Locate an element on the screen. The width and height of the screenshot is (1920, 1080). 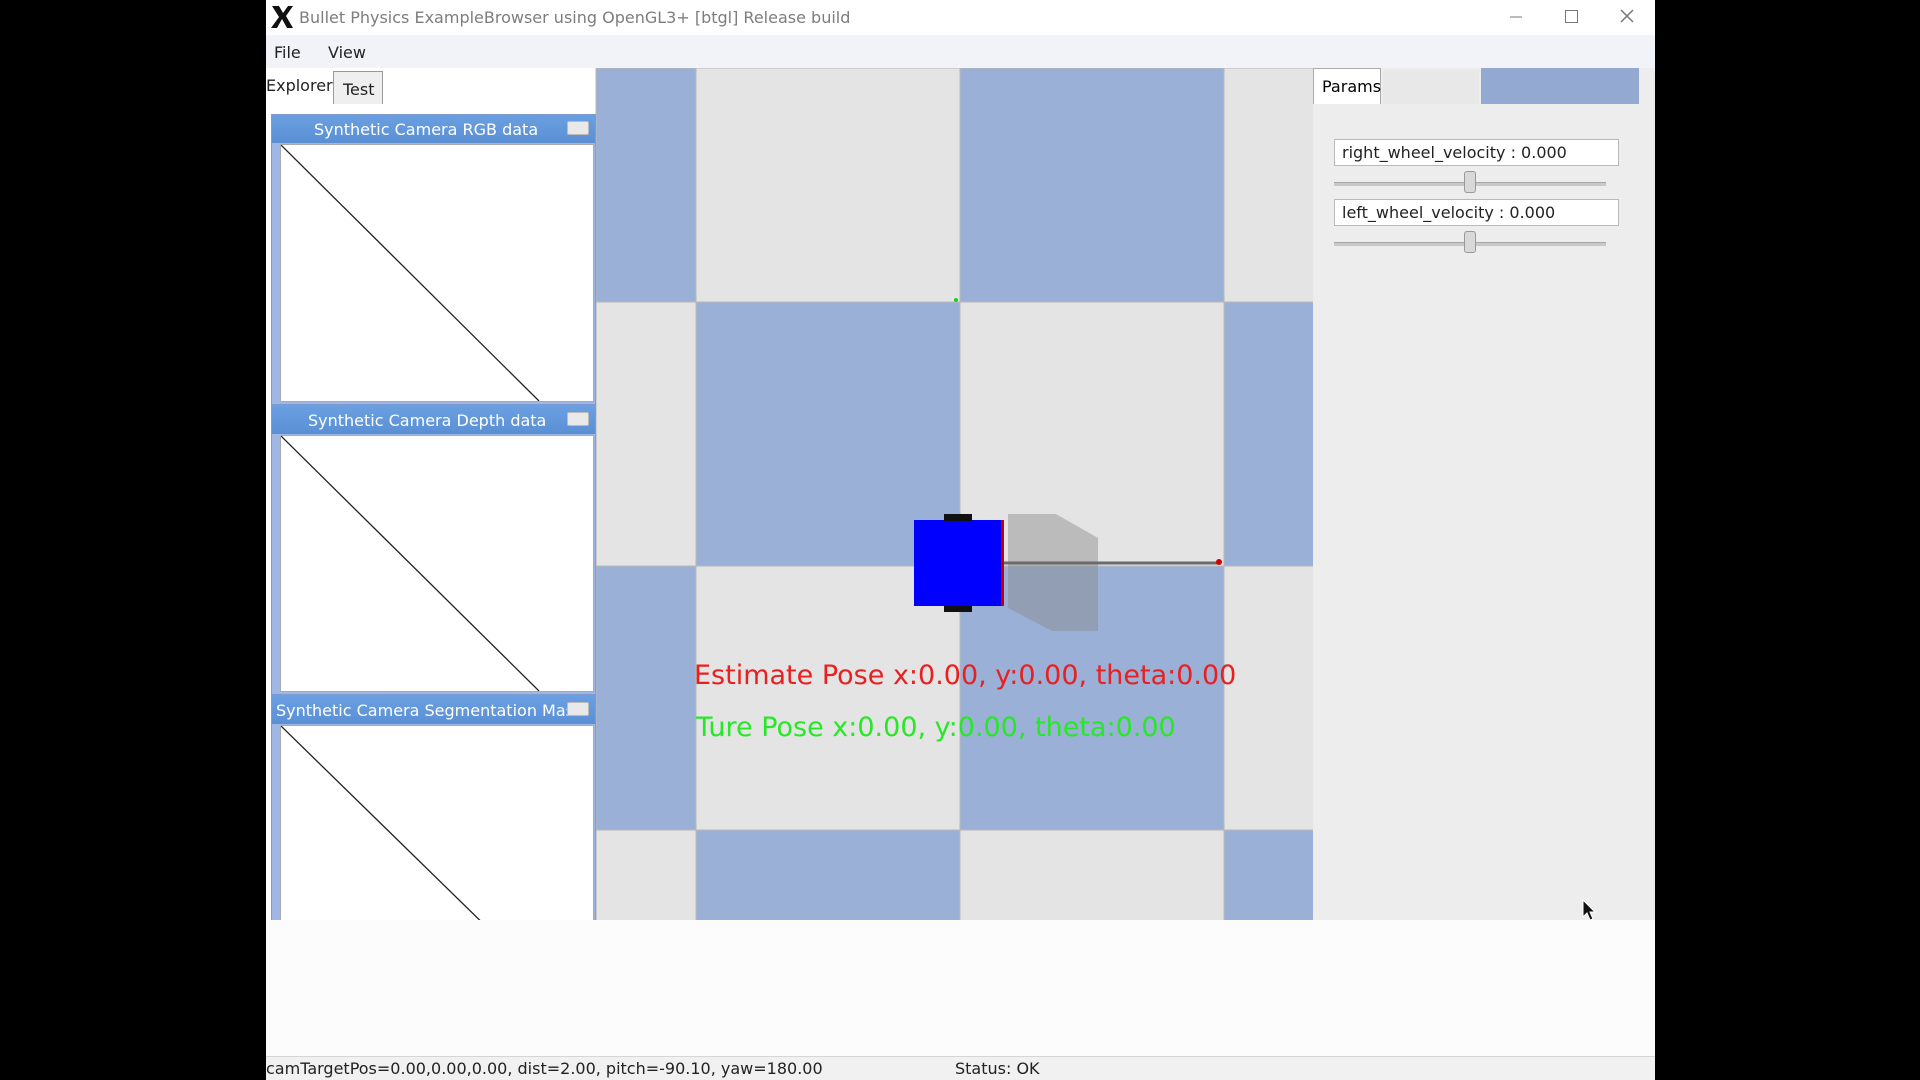
true-pose-text: Ture Pose x:0.00, y:0.00, theta:0.00 is located at coordinates (936, 727).